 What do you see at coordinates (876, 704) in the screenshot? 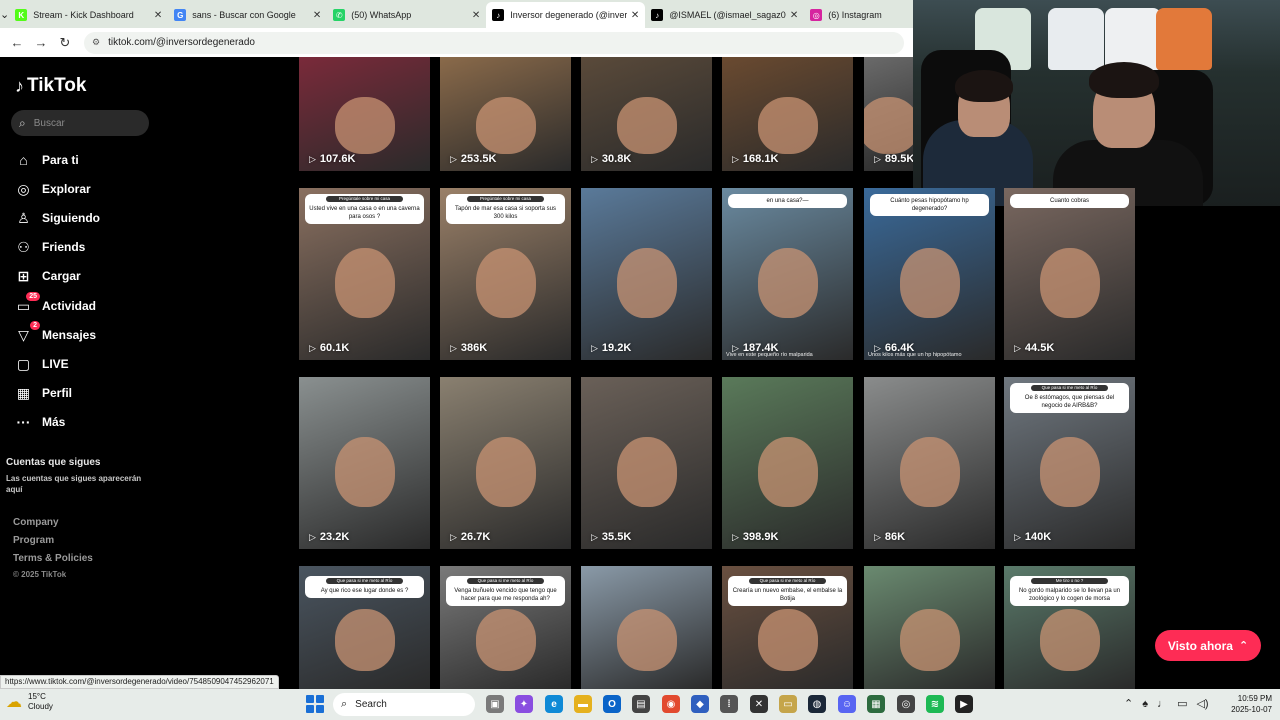
I see `app-icon: ▦` at bounding box center [876, 704].